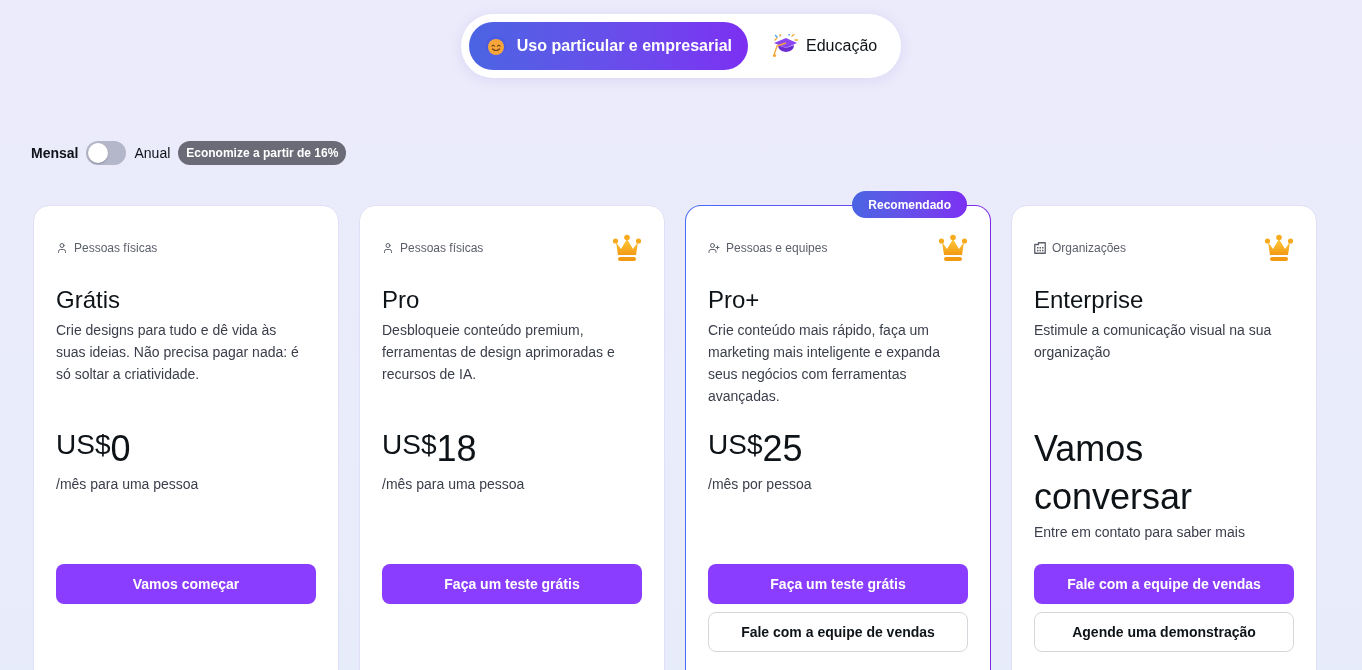 Image resolution: width=1362 pixels, height=670 pixels. Describe the element at coordinates (186, 584) in the screenshot. I see `plan-button: Vamos começar` at that location.